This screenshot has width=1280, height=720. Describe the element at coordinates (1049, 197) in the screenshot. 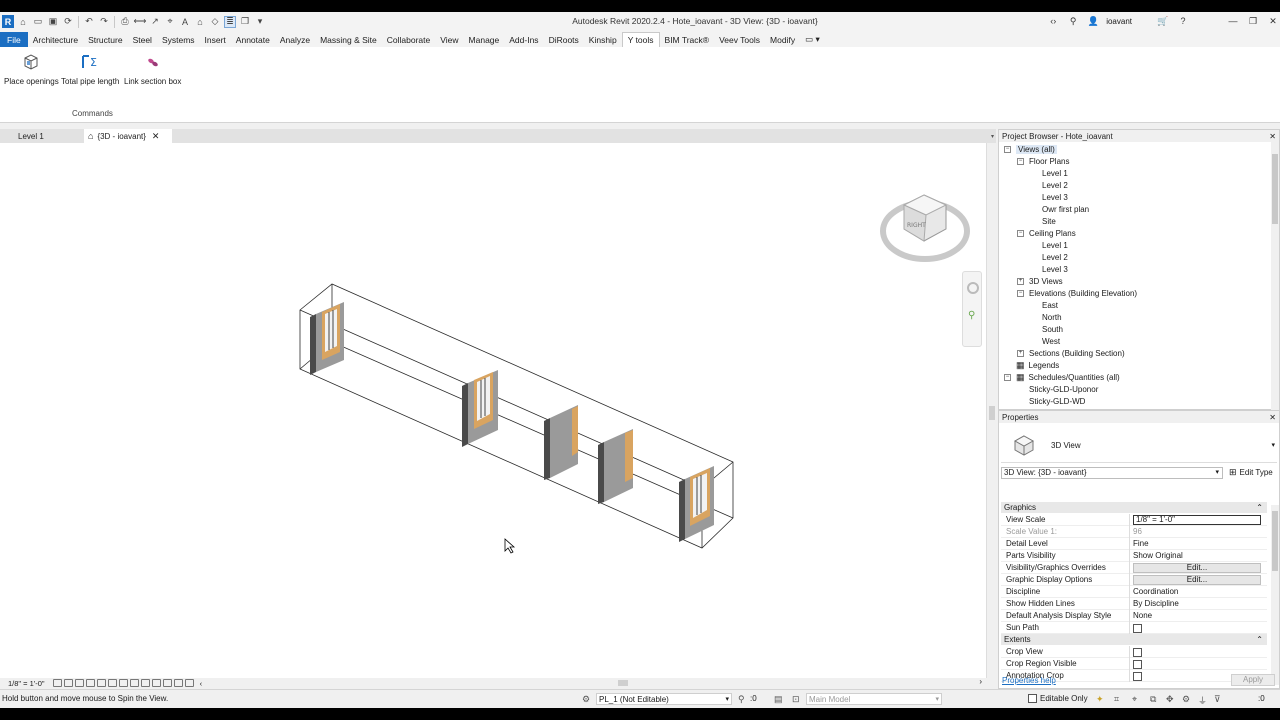

I see `tree-item: Level 3` at that location.